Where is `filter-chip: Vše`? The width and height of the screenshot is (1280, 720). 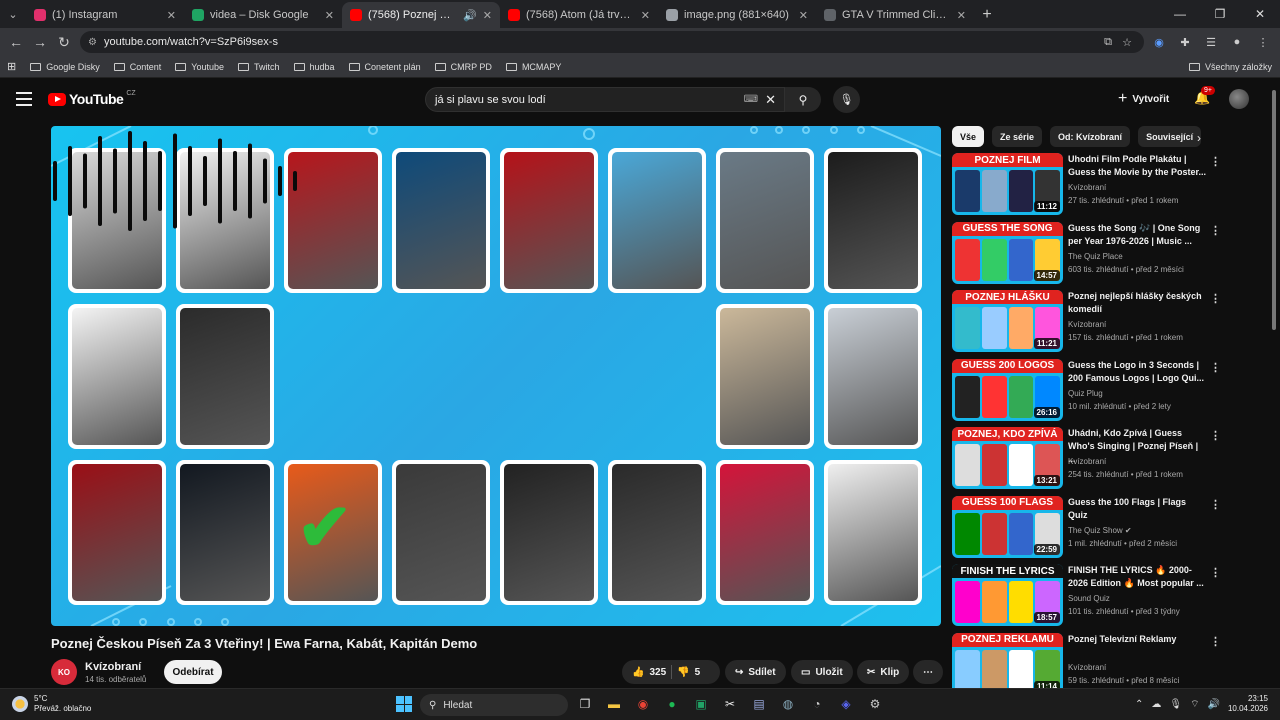 filter-chip: Vše is located at coordinates (968, 136).